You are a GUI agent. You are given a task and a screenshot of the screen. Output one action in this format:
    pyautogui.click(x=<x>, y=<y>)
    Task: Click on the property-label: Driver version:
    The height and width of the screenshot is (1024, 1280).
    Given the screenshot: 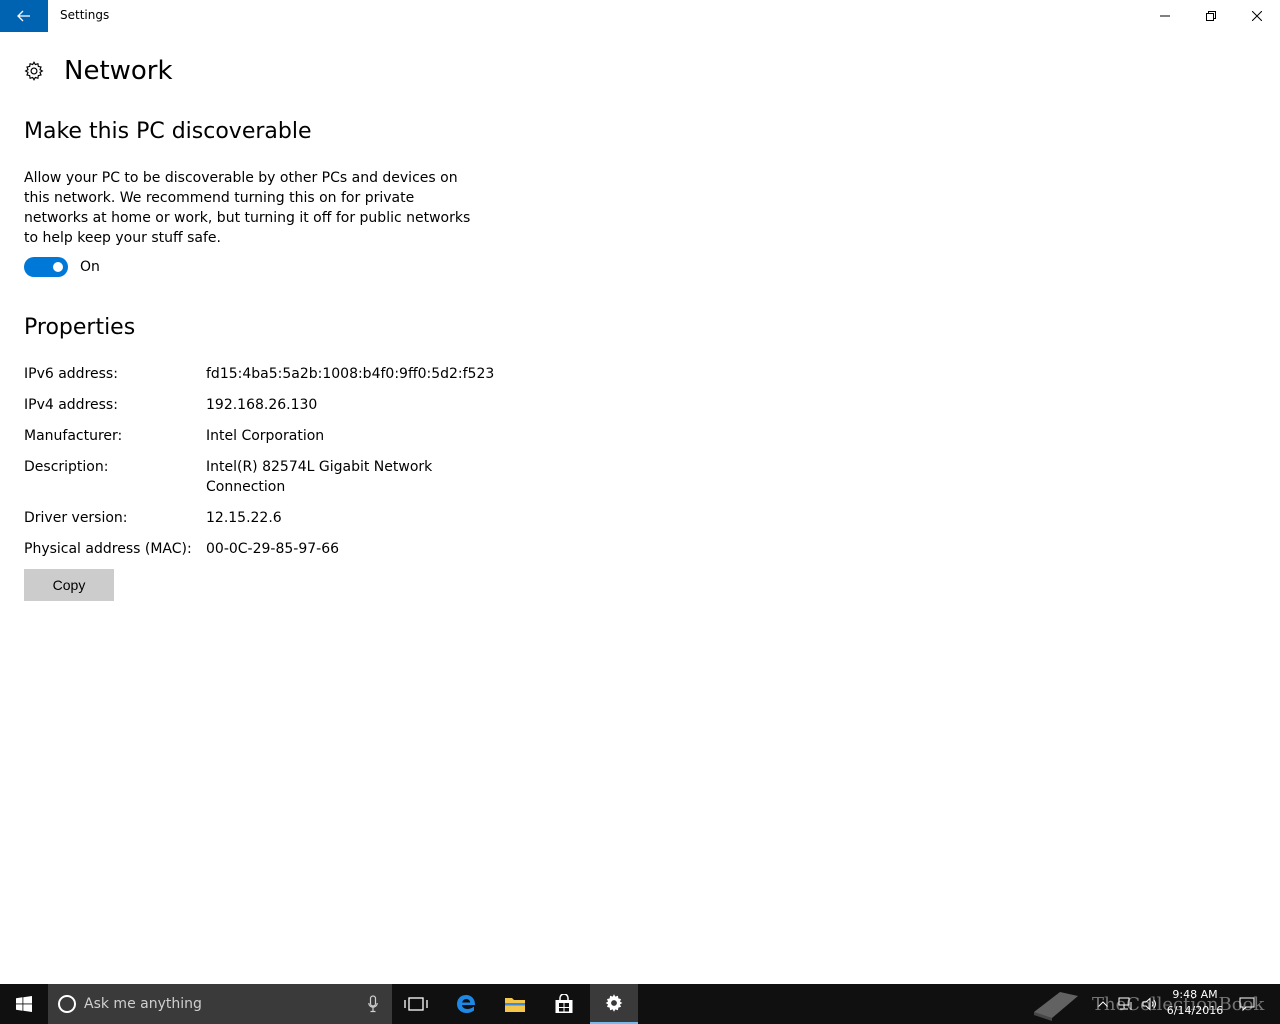 What is the action you would take?
    pyautogui.click(x=76, y=518)
    